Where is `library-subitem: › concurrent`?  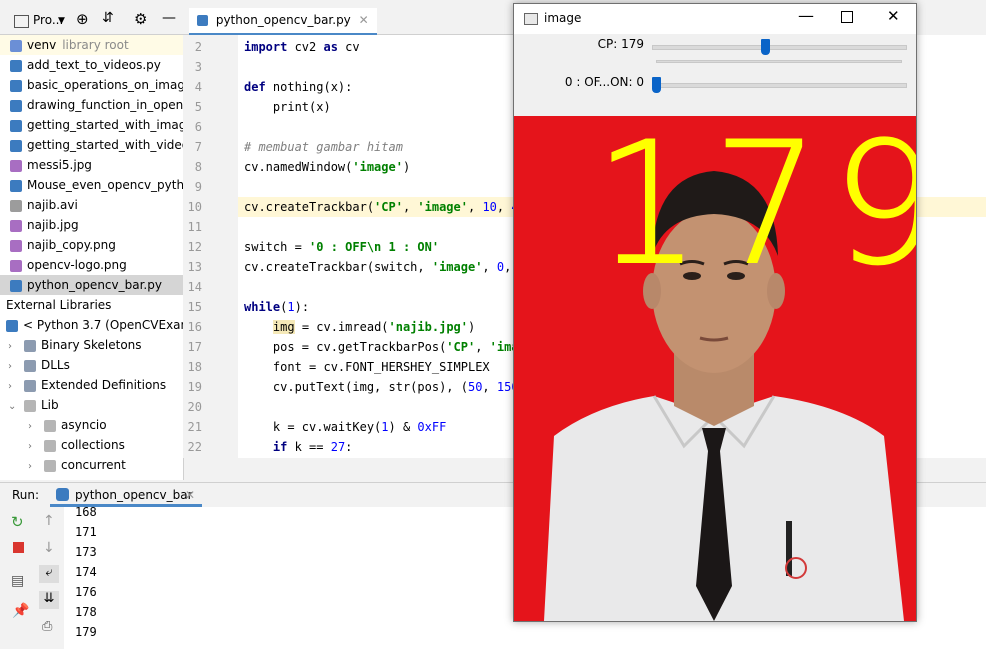 library-subitem: › concurrent is located at coordinates (91, 466).